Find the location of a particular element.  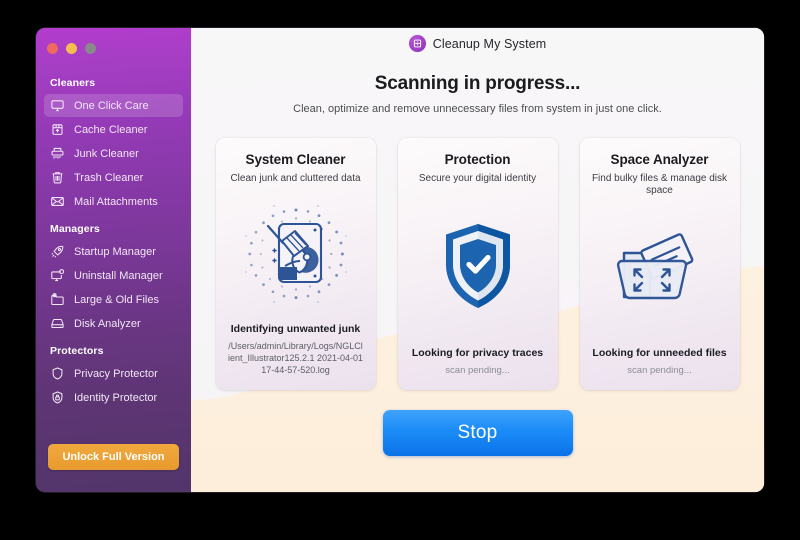

folder-clock-icon is located at coordinates (57, 299).